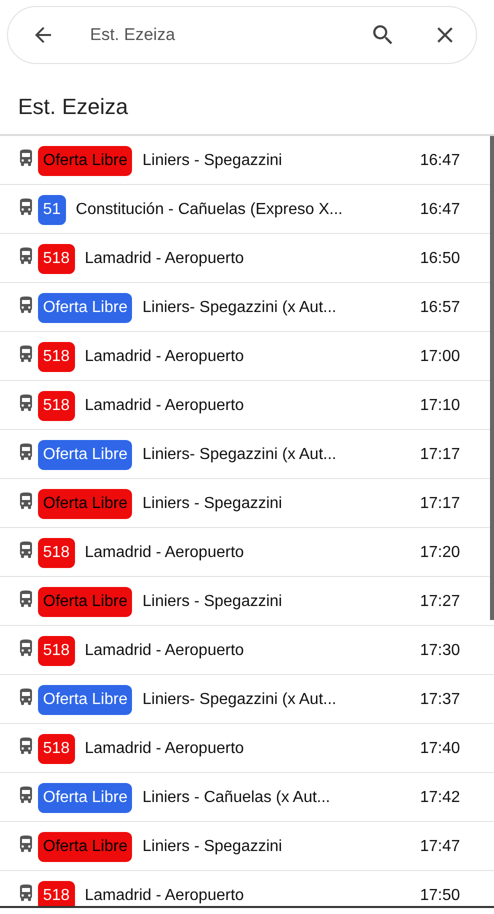 The height and width of the screenshot is (914, 494). What do you see at coordinates (440, 259) in the screenshot?
I see `departure-time: 16:50` at bounding box center [440, 259].